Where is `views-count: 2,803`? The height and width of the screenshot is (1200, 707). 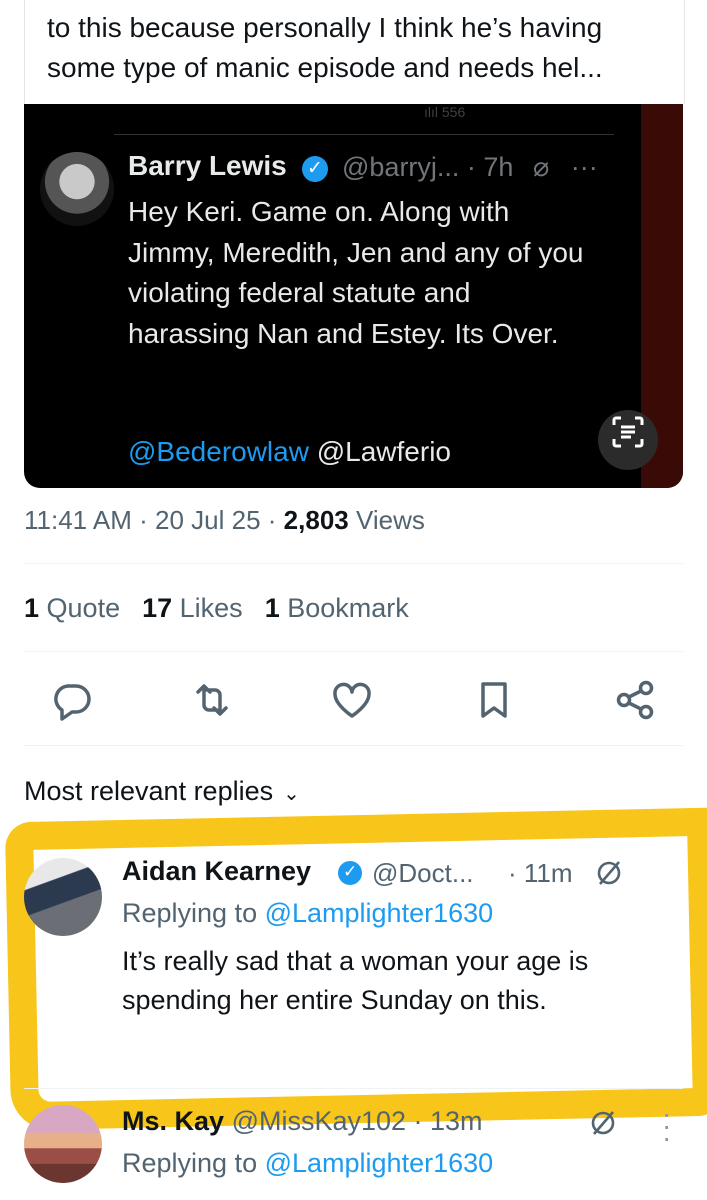
views-count: 2,803 is located at coordinates (316, 520).